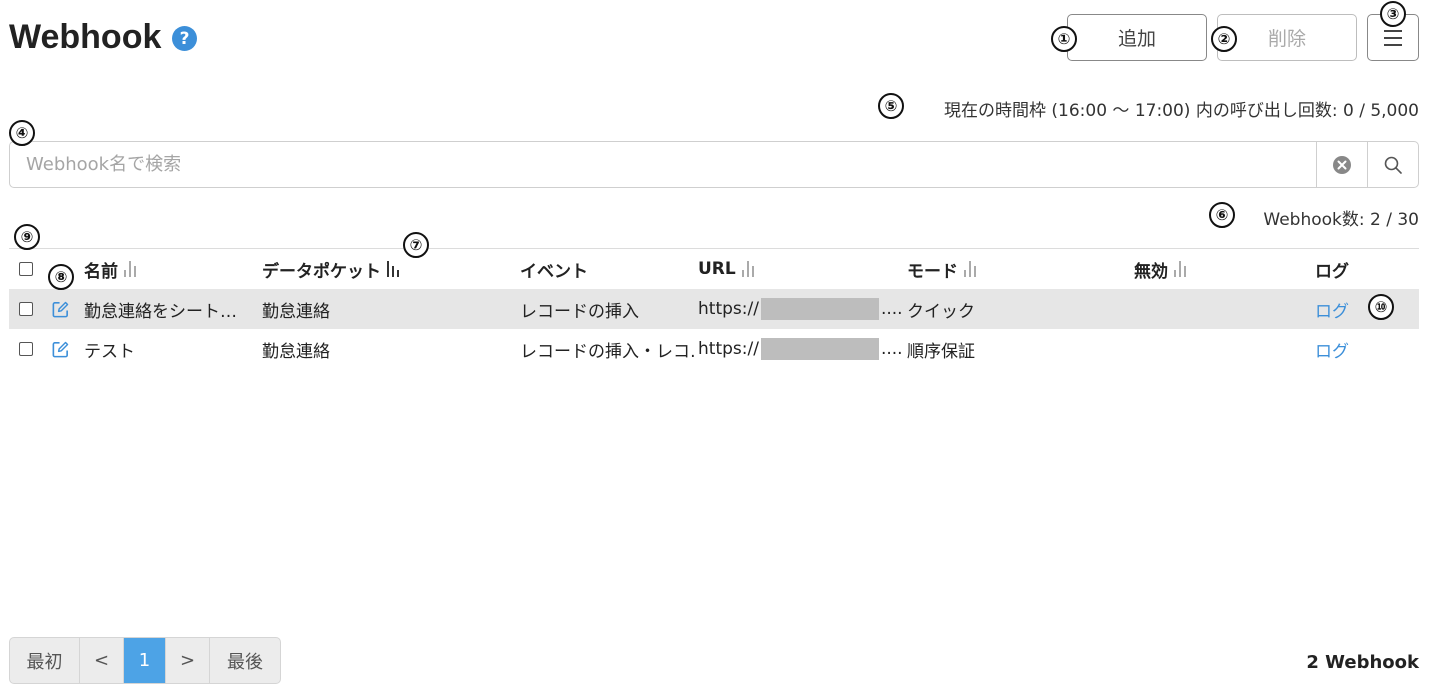  I want to click on annotation-marker-6: ⑥, so click(1222, 215).